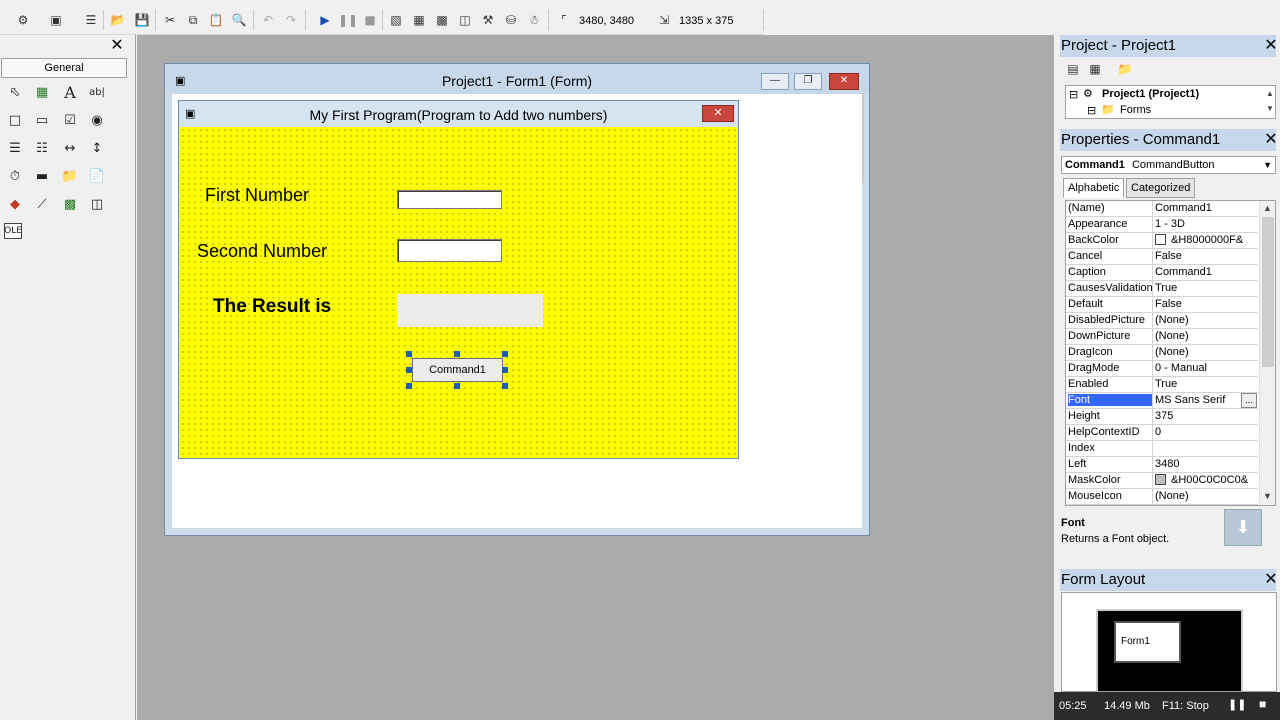 This screenshot has width=1280, height=720. I want to click on restore-icon: ❐, so click(808, 81).